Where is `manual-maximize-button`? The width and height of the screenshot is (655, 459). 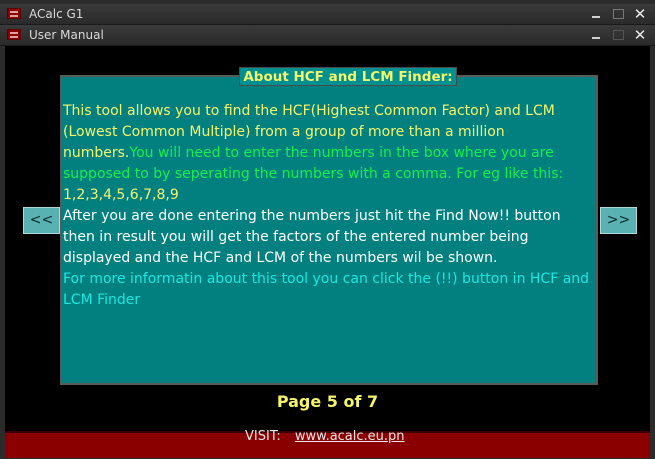
manual-maximize-button is located at coordinates (618, 35).